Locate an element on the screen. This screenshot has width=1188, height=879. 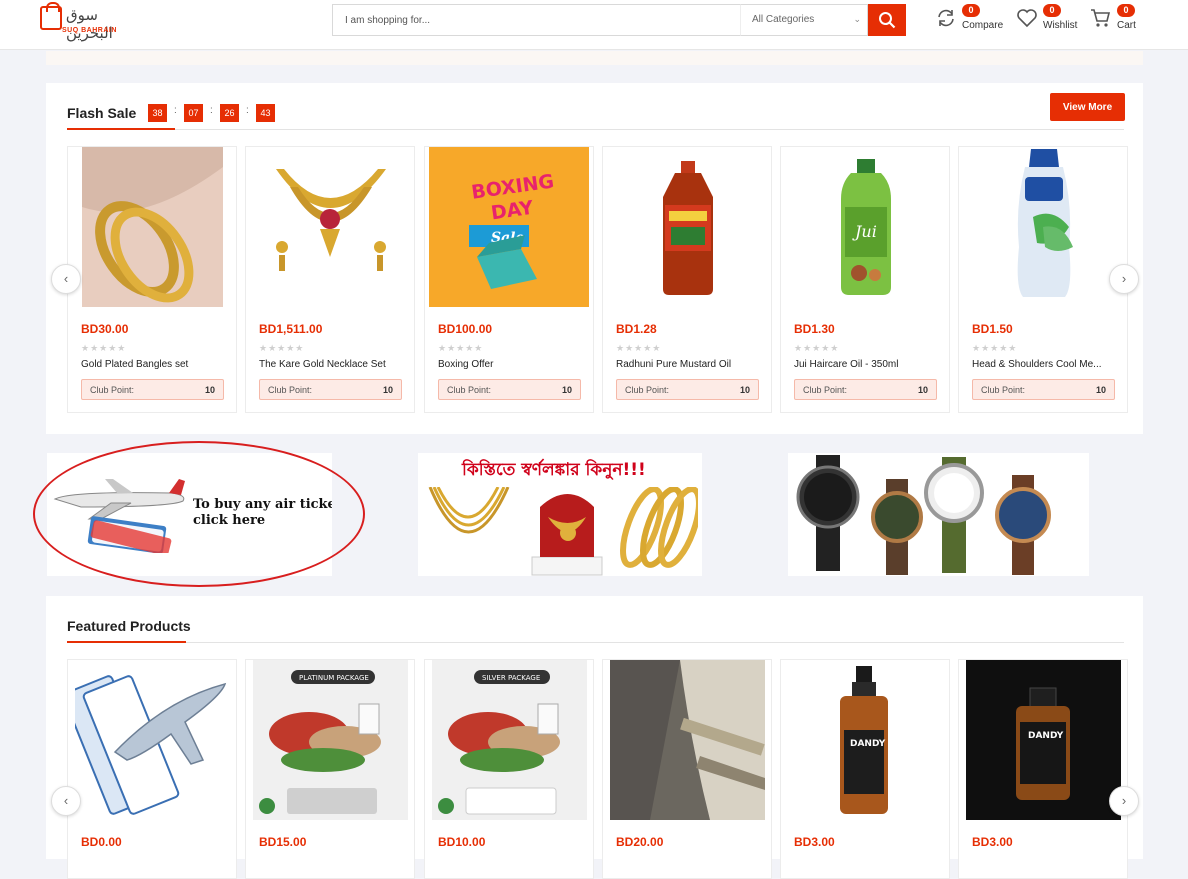
wishlist-link: 0 Wishlist is located at coordinates (1048, 21).